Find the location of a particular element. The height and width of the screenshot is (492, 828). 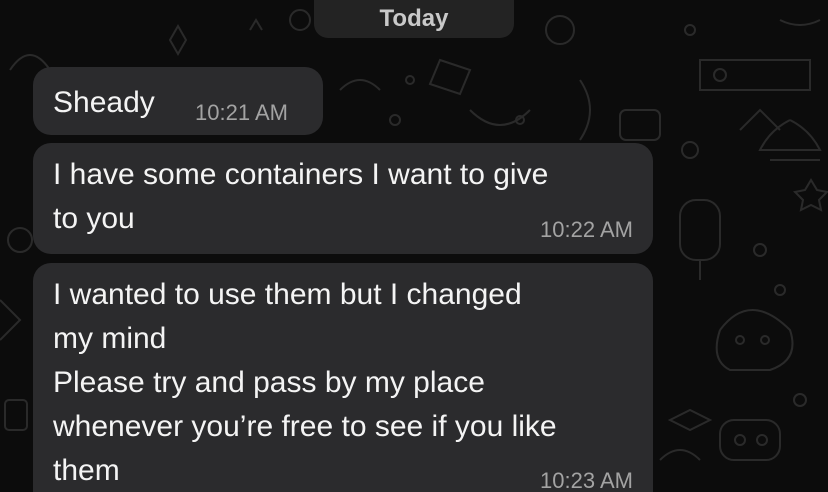

message-timestamp: 10:22 AM is located at coordinates (586, 229).